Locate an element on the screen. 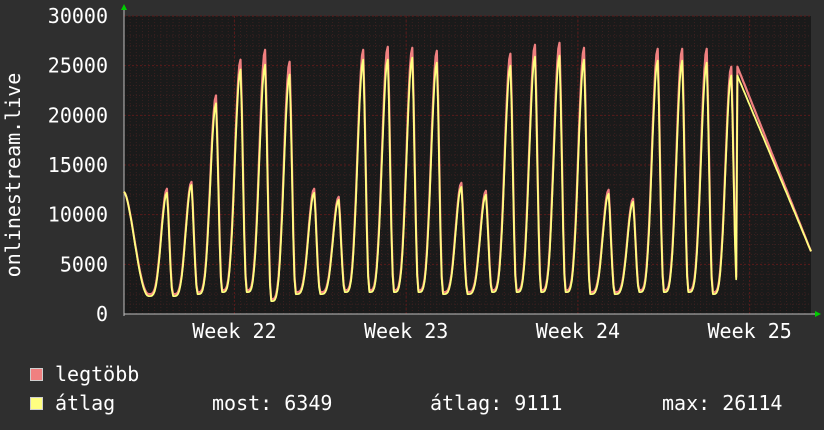 The height and width of the screenshot is (430, 824). y-tick-label: 10000 is located at coordinates (78, 215).